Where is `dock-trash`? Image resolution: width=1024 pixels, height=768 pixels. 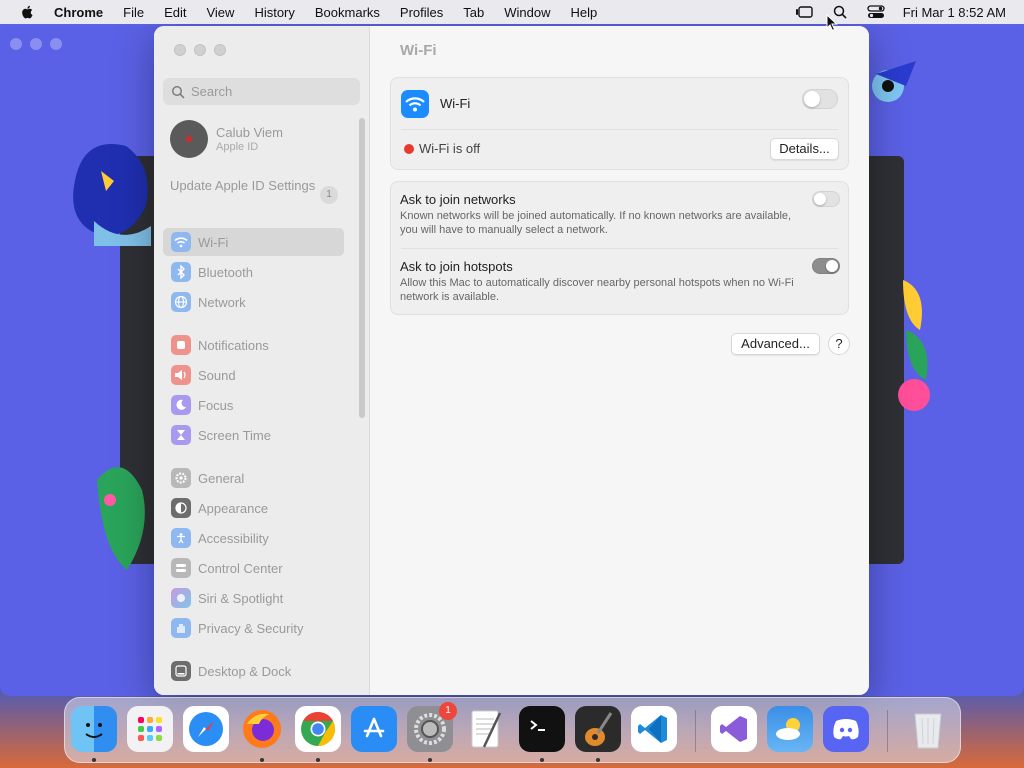 dock-trash is located at coordinates (928, 729).